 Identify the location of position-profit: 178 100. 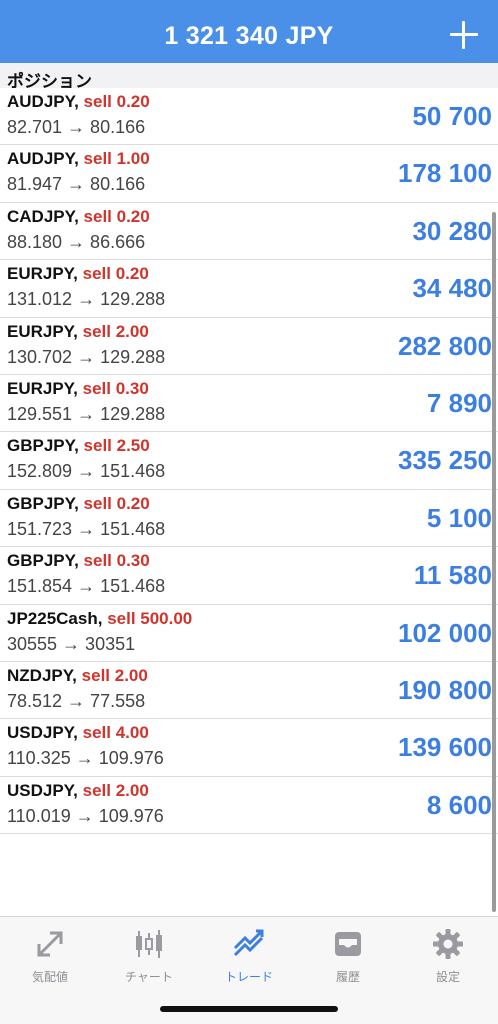
(445, 173).